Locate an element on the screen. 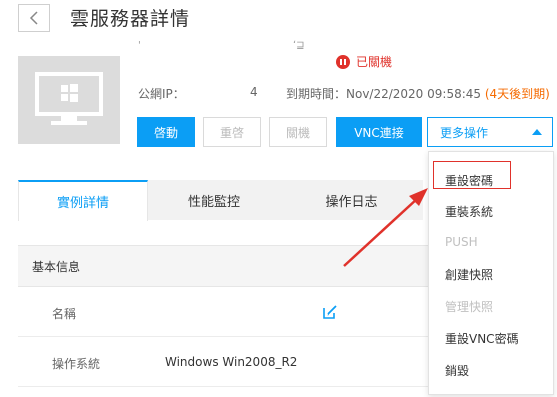  os-thumbnail is located at coordinates (69, 100).